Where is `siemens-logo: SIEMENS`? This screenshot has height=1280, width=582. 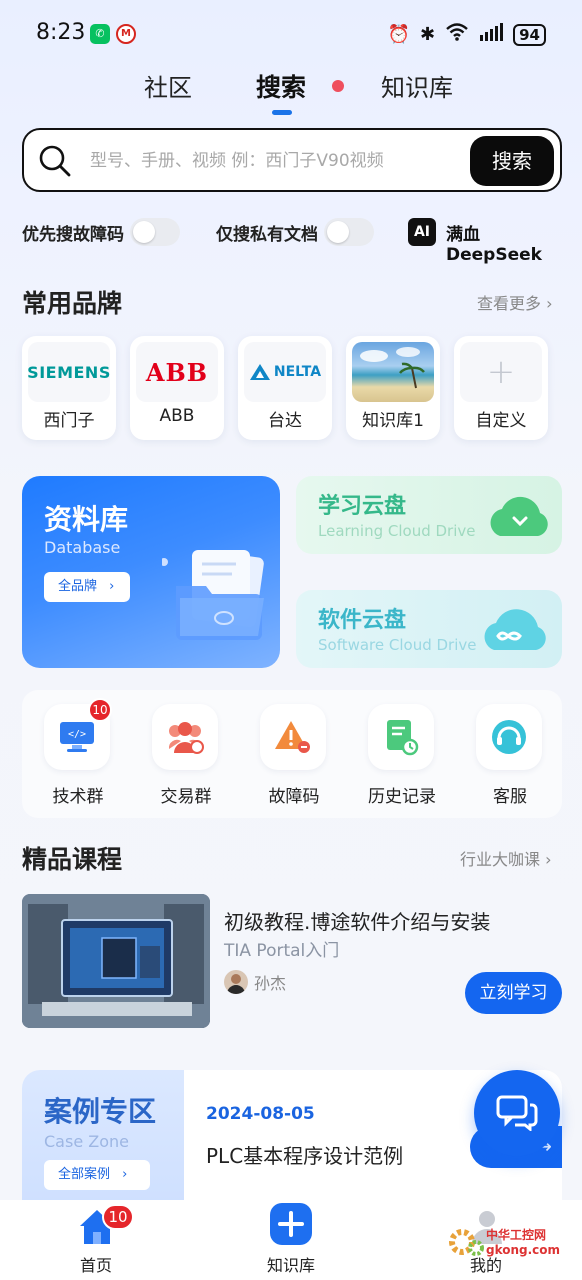 siemens-logo: SIEMENS is located at coordinates (69, 372).